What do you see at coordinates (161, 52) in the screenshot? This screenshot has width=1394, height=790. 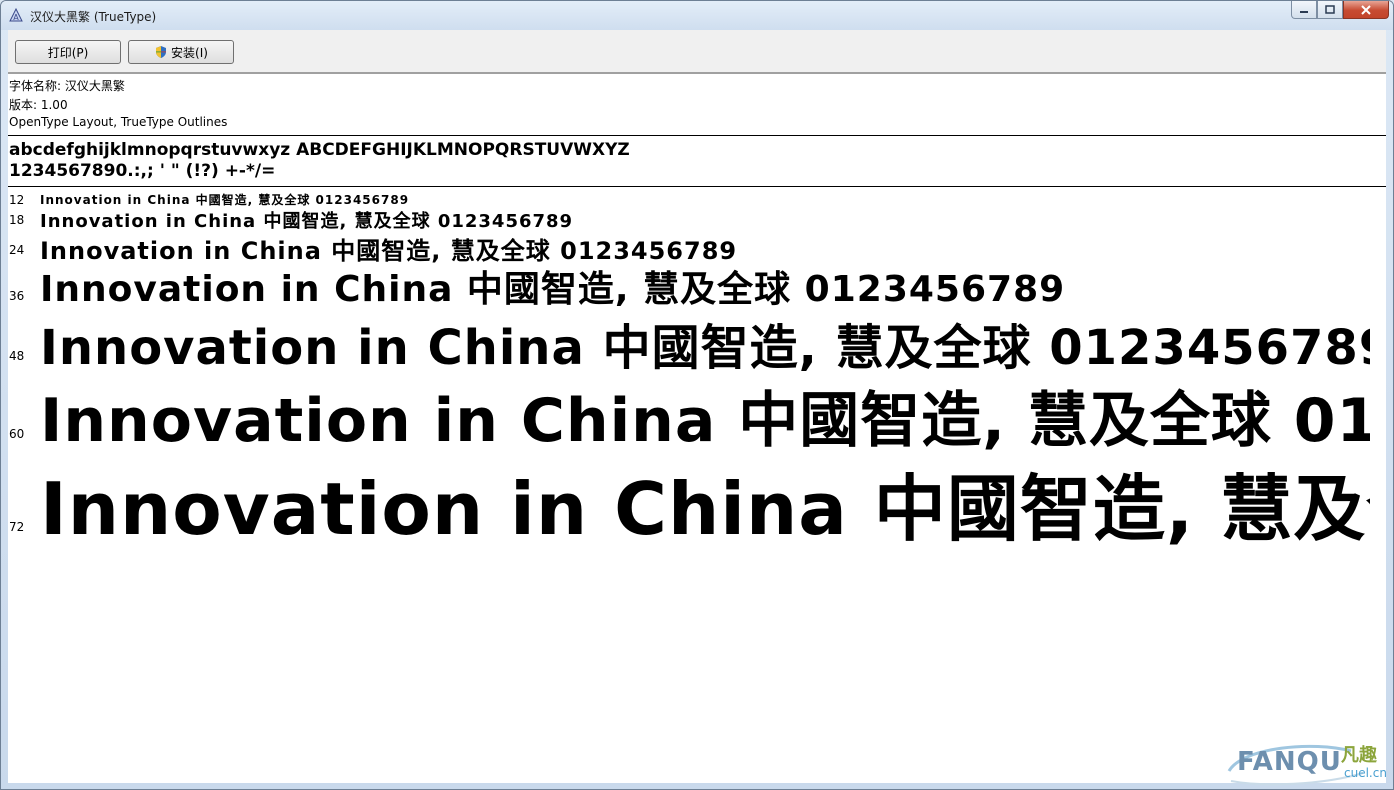 I see `uac-shield-icon` at bounding box center [161, 52].